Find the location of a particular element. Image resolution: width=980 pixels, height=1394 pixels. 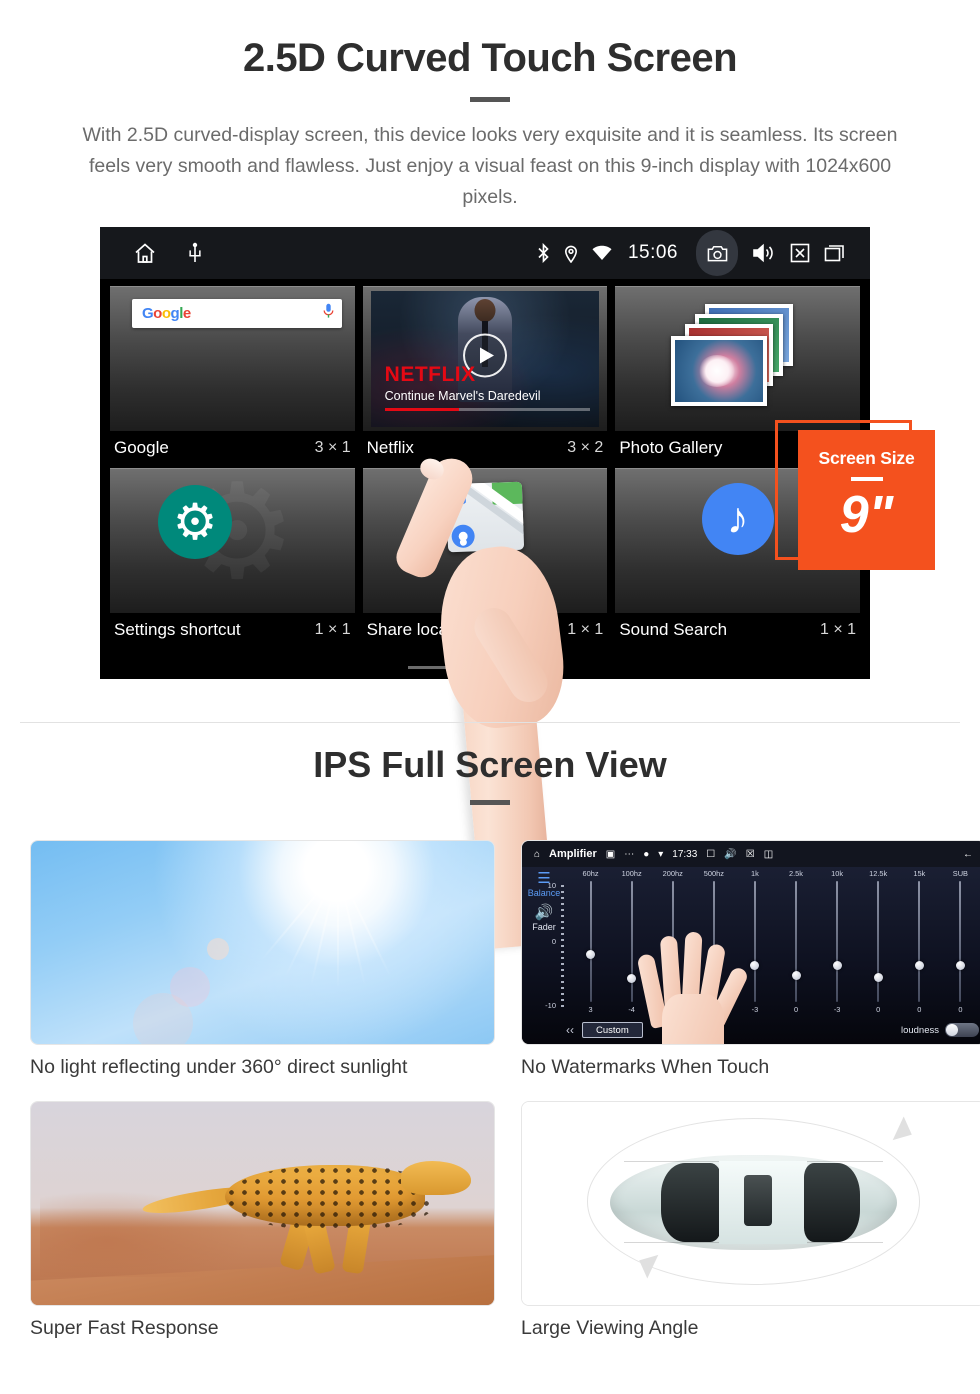

badge-value: 9" is located at coordinates (866, 515).